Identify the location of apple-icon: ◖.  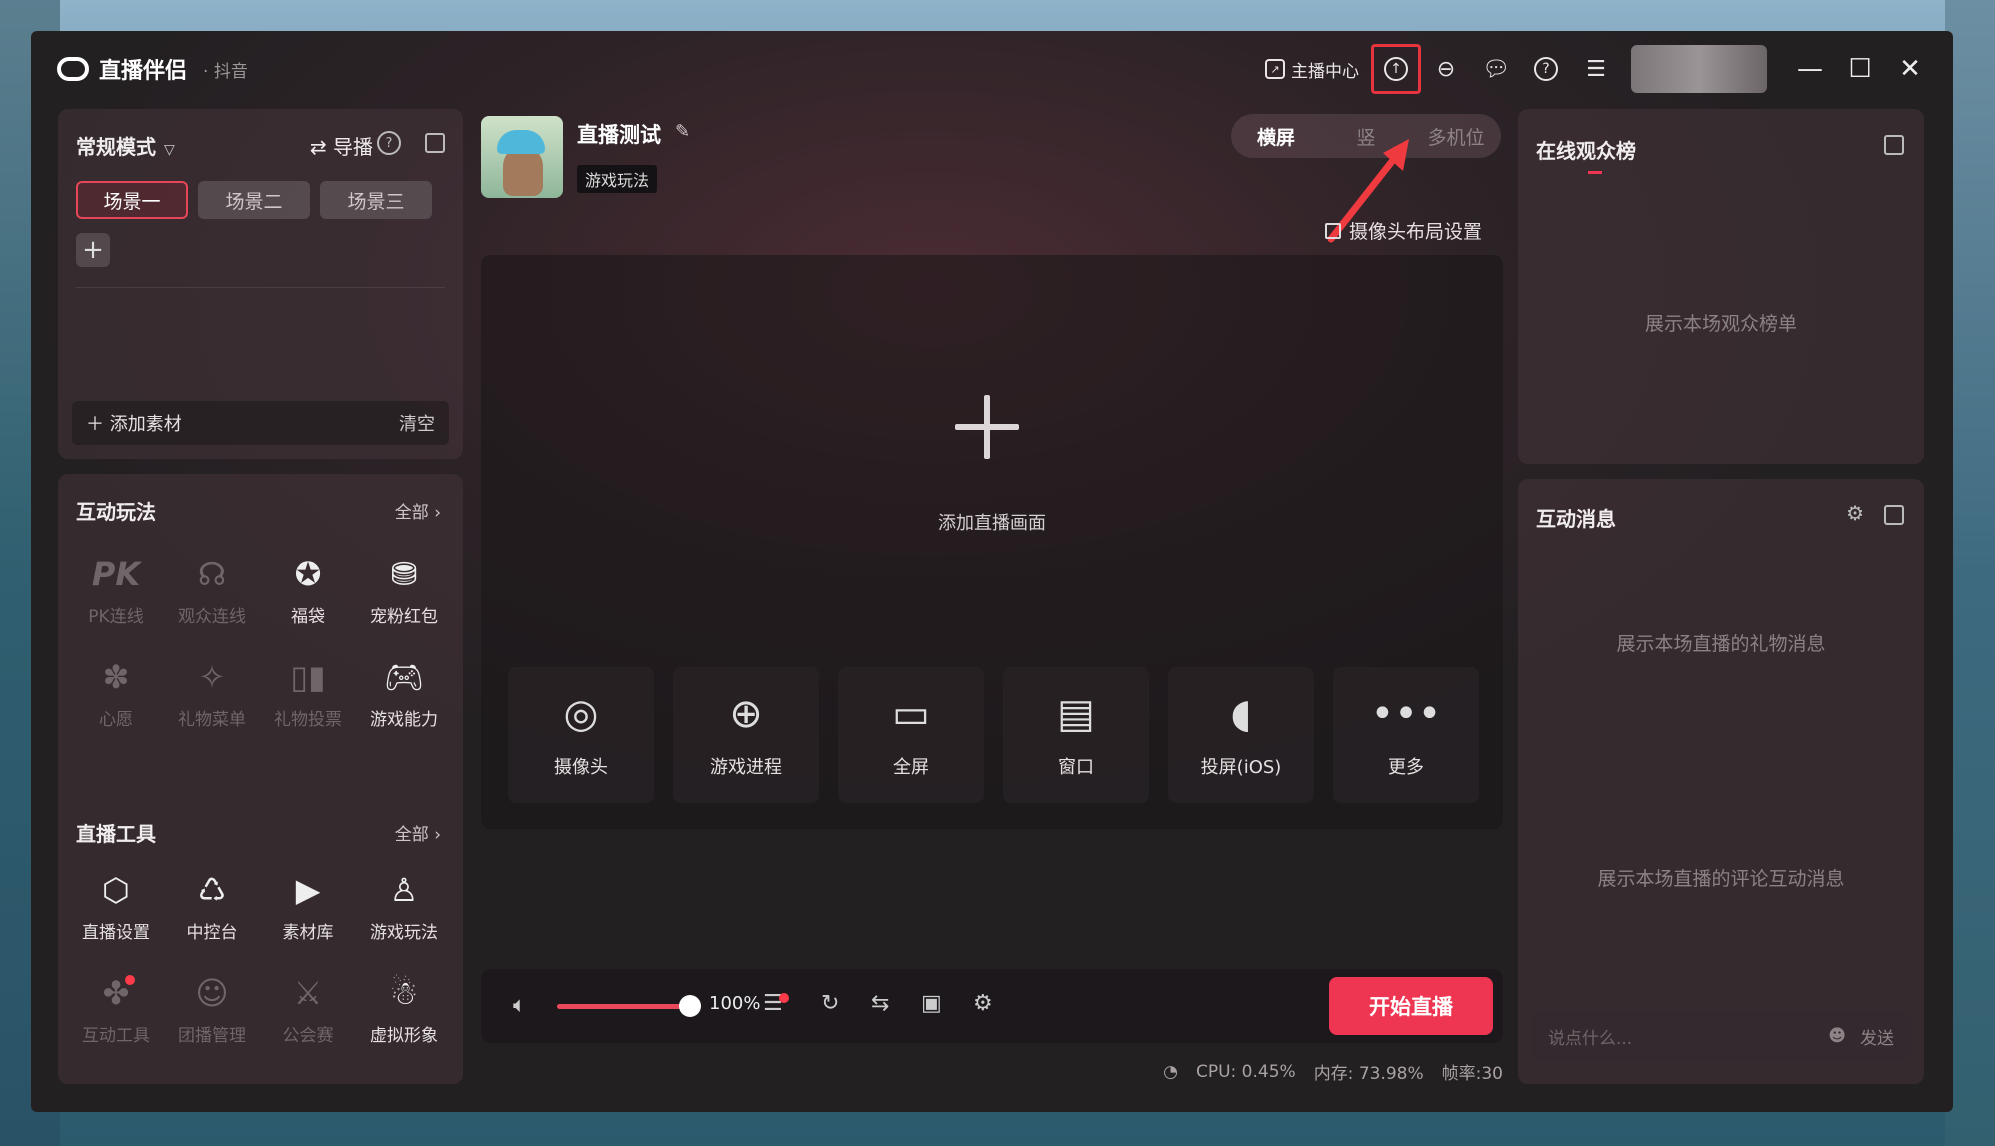
(1241, 714).